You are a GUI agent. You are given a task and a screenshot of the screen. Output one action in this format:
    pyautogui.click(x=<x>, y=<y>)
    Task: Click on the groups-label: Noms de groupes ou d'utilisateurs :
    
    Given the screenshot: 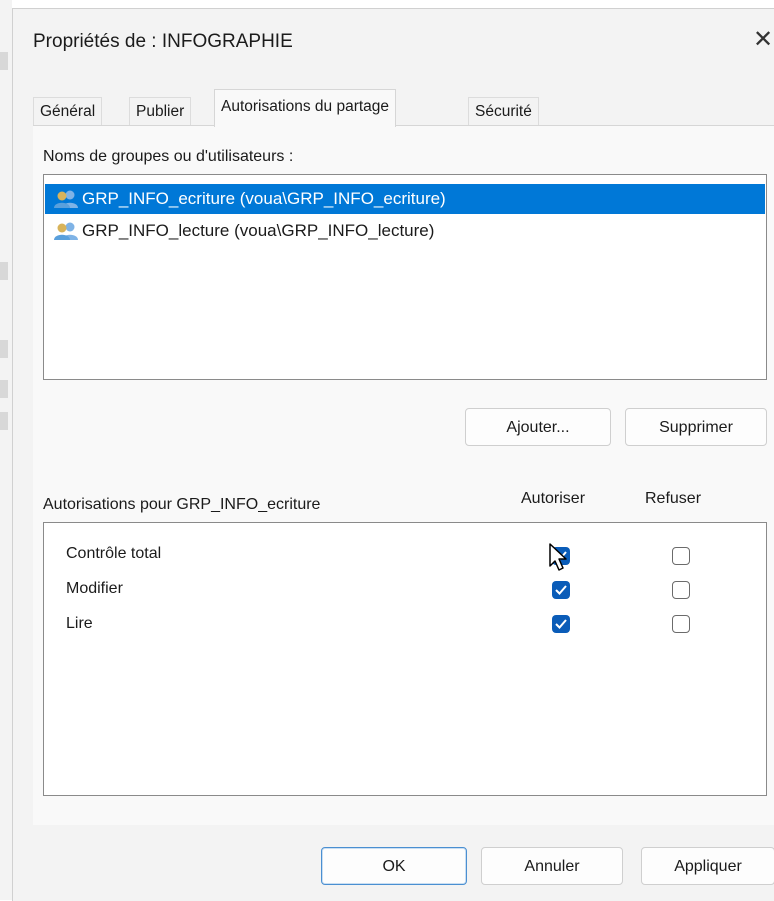 What is the action you would take?
    pyautogui.click(x=168, y=156)
    